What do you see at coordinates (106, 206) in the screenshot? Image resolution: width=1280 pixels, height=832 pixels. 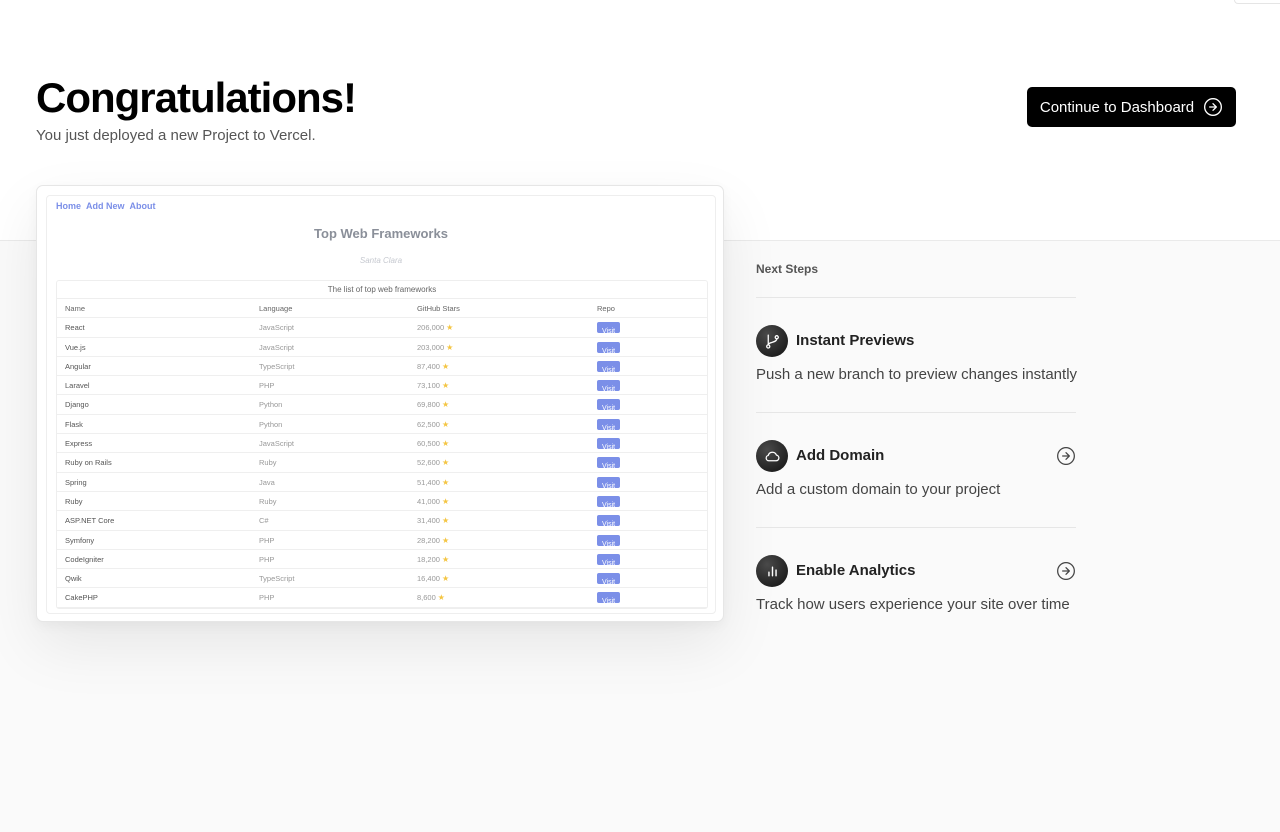 I see `preview-nav: Home Add New About` at bounding box center [106, 206].